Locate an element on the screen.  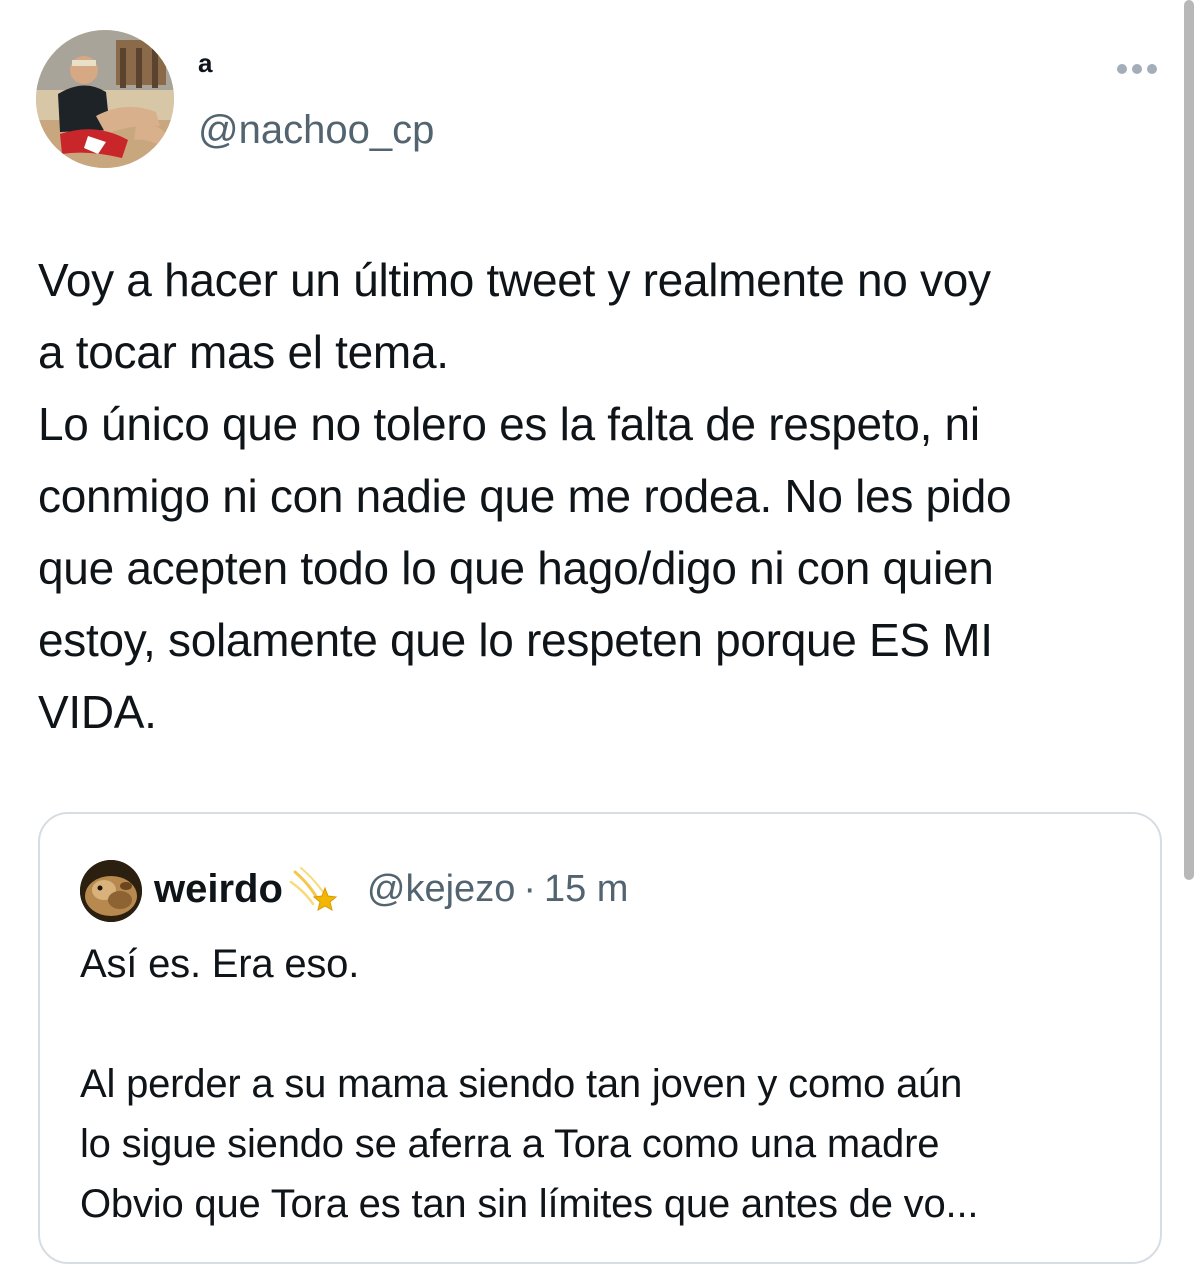
quoted-author-avatar is located at coordinates (111, 891).